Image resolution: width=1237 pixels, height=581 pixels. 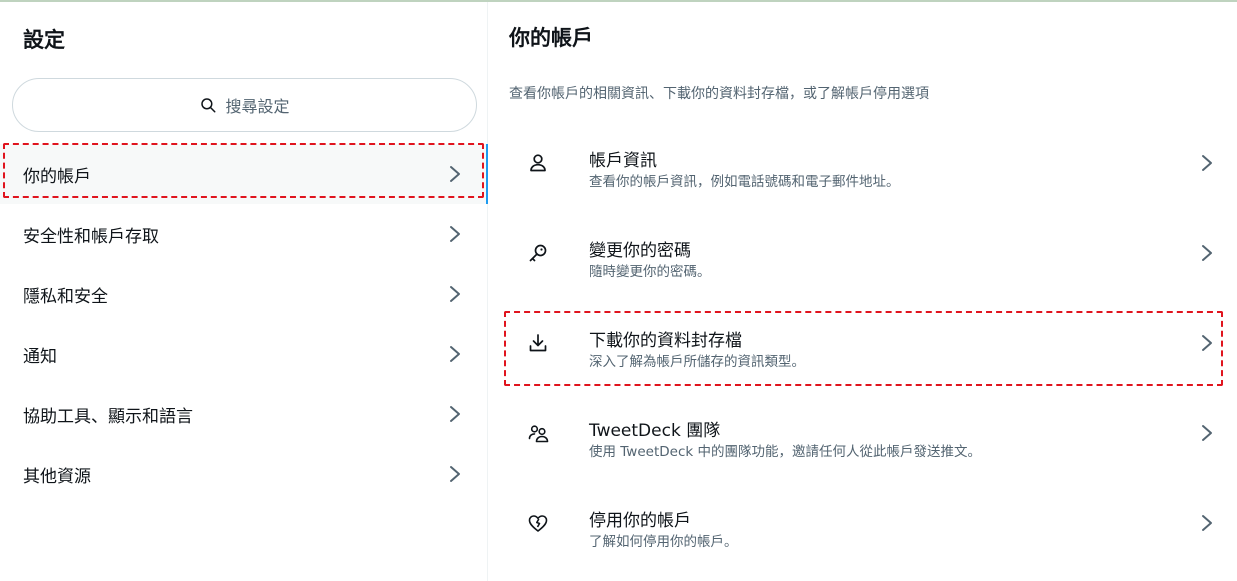 What do you see at coordinates (257, 106) in the screenshot?
I see `search-placeholder: 搜尋設定` at bounding box center [257, 106].